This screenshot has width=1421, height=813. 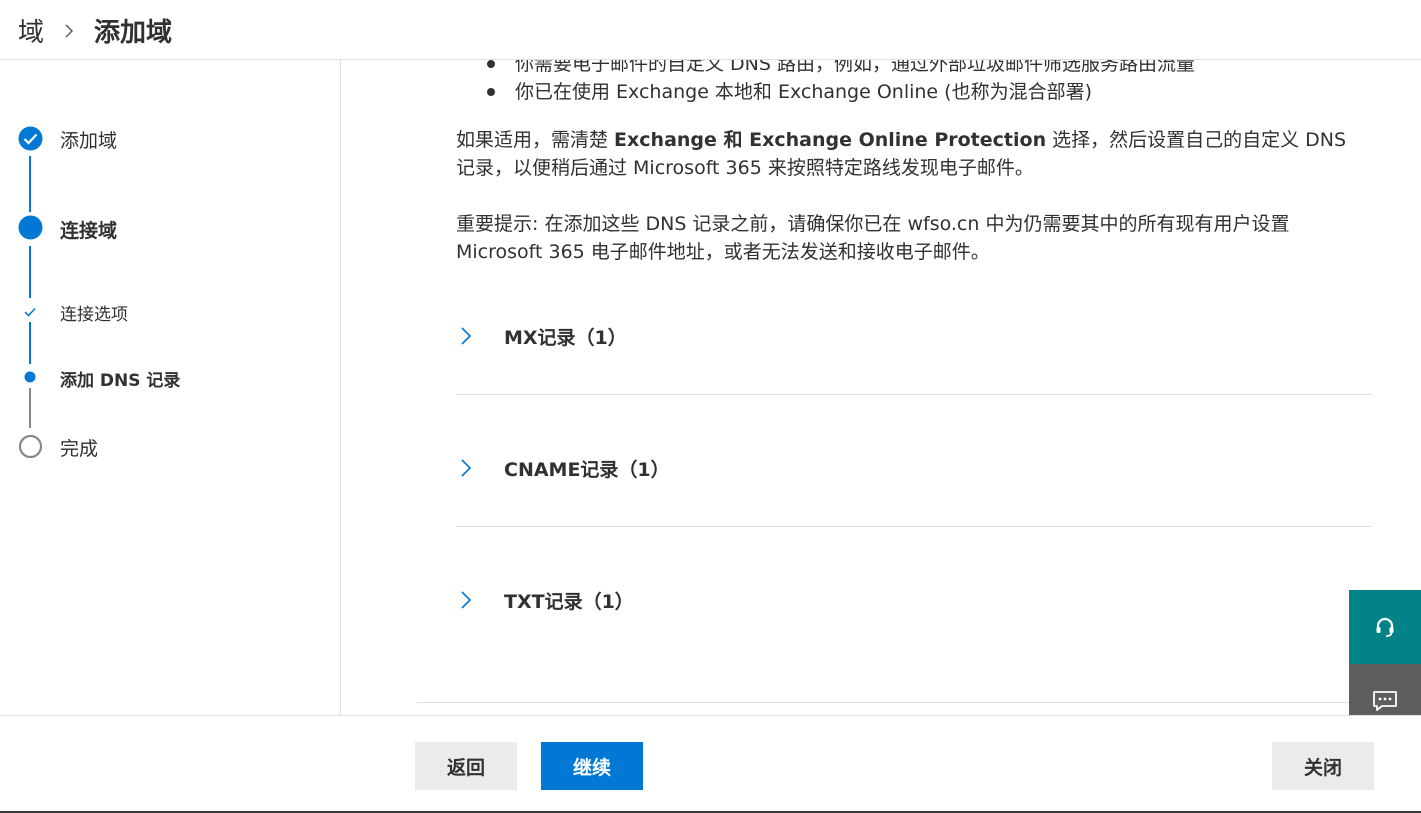 I want to click on close-button: 关闭, so click(x=1323, y=766).